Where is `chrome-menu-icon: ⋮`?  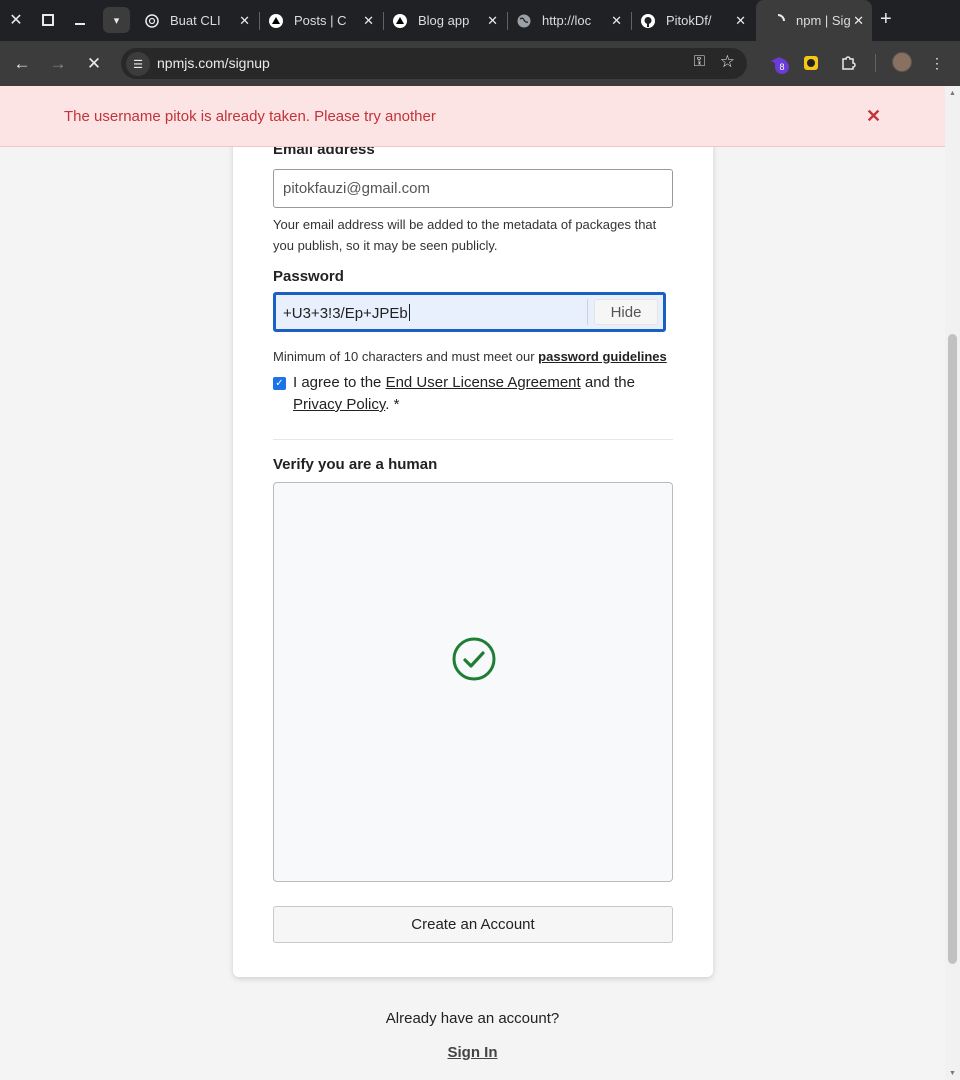
chrome-menu-icon: ⋮ is located at coordinates (937, 63).